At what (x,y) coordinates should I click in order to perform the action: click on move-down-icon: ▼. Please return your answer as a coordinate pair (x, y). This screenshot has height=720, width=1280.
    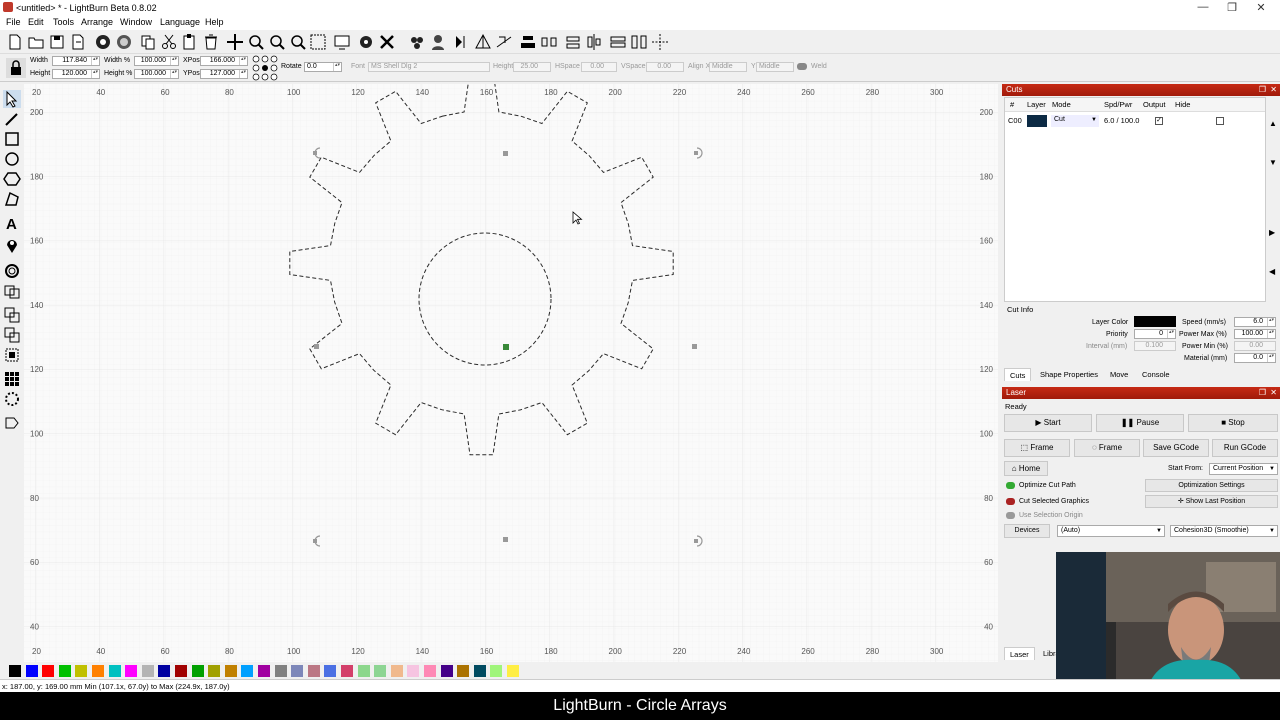
    Looking at the image, I should click on (1273, 162).